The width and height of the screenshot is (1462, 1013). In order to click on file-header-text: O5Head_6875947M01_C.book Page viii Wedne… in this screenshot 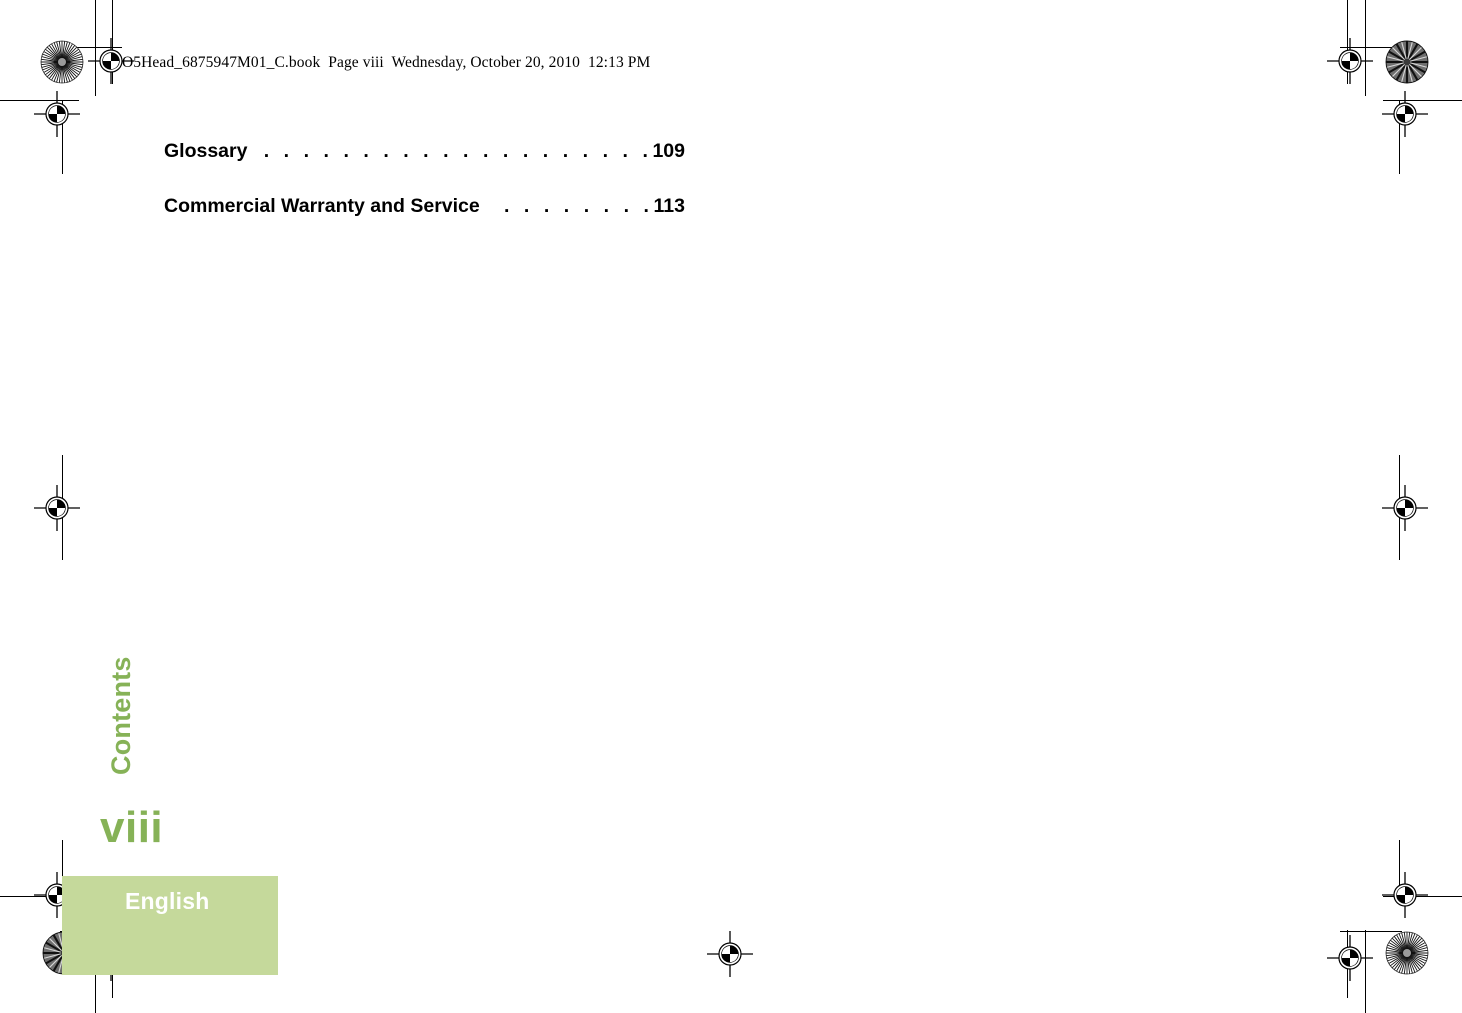, I will do `click(386, 62)`.